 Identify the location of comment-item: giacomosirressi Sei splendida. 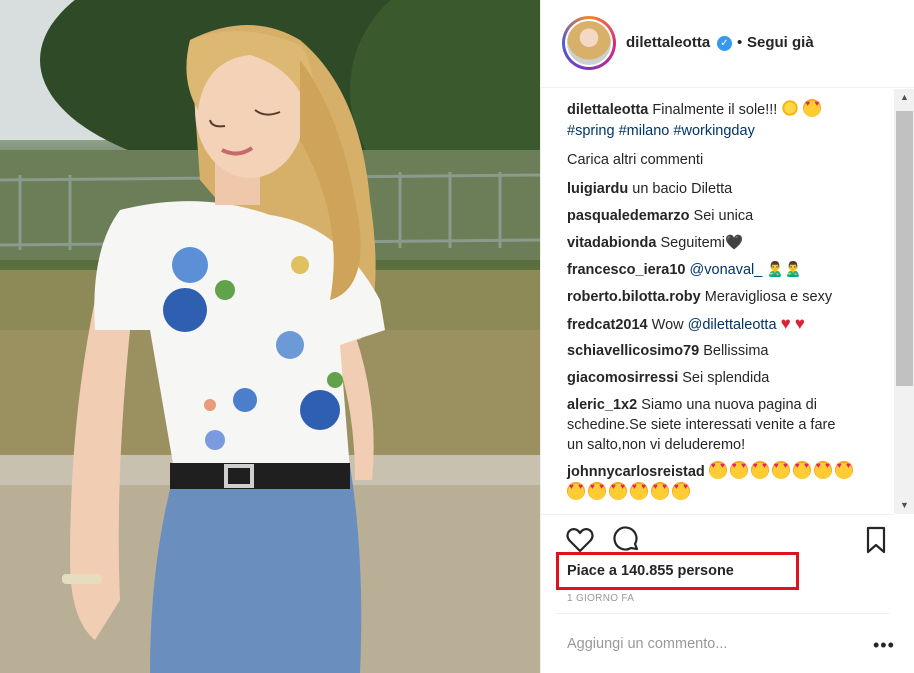
(727, 378).